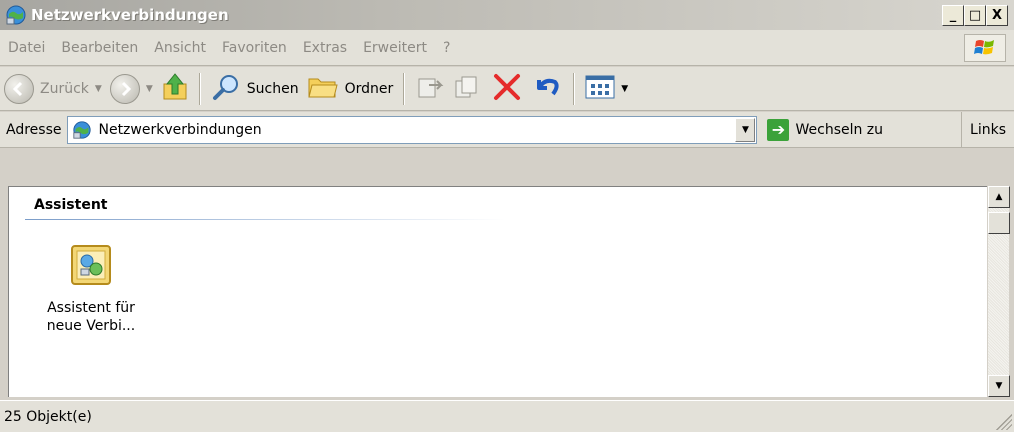  Describe the element at coordinates (745, 129) in the screenshot. I see `address-dropdown-button: ▼` at that location.